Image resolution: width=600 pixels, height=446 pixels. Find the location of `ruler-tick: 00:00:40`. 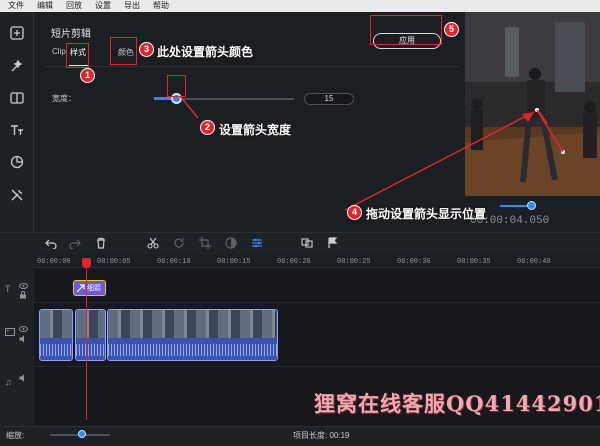

ruler-tick: 00:00:40 is located at coordinates (534, 262).